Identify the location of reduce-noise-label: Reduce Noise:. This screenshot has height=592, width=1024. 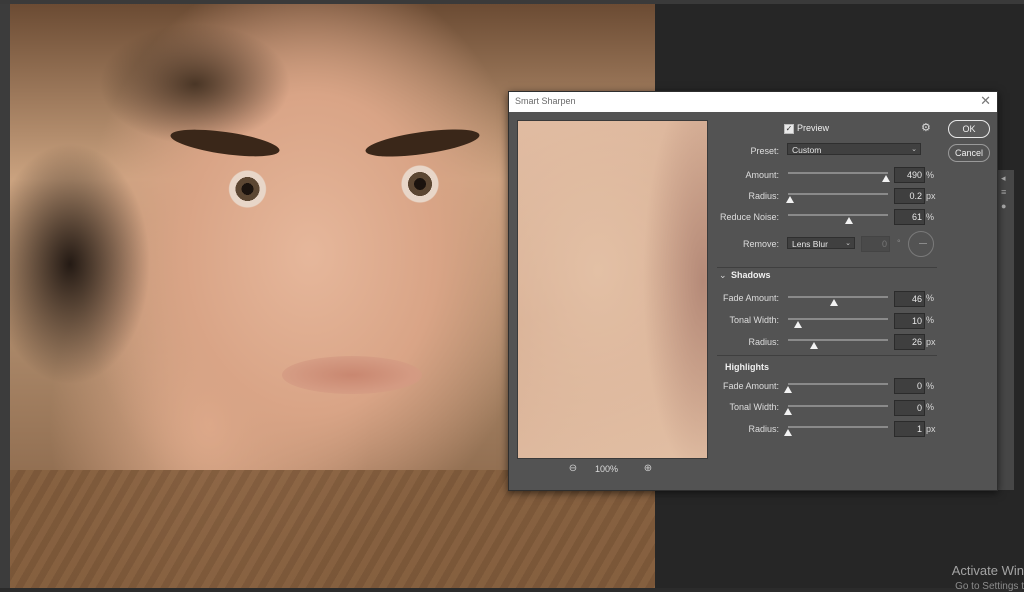
(749, 217).